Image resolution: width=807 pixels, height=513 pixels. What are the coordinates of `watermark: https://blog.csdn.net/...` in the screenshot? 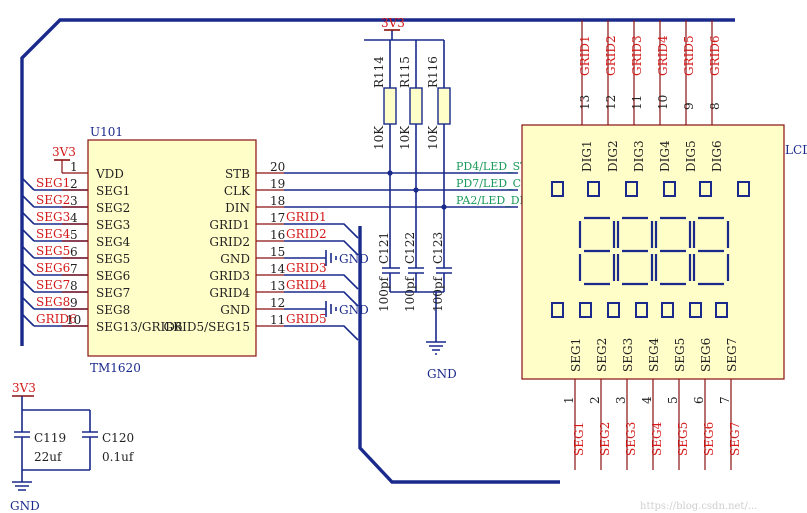 It's located at (698, 506).